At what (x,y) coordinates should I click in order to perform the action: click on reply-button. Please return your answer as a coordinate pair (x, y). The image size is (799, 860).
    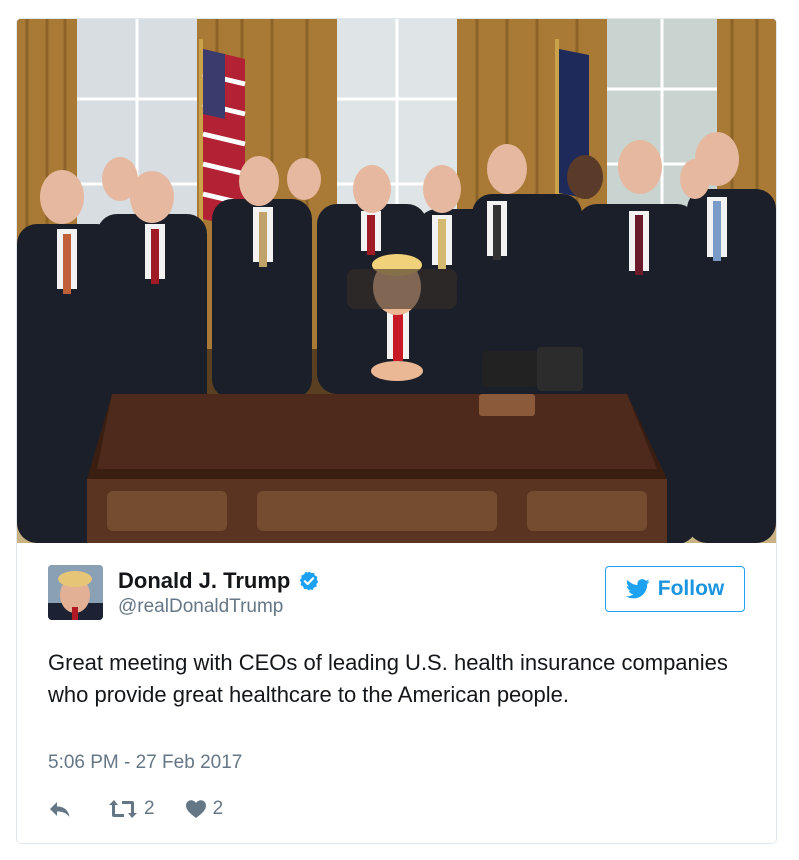
    Looking at the image, I should click on (63, 809).